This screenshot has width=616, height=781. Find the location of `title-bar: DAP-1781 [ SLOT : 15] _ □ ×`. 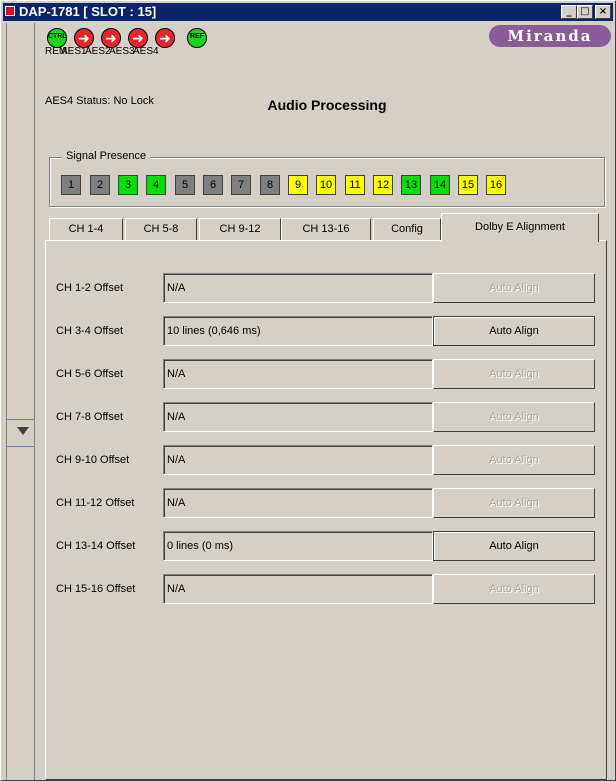

title-bar: DAP-1781 [ SLOT : 15] _ □ × is located at coordinates (308, 12).